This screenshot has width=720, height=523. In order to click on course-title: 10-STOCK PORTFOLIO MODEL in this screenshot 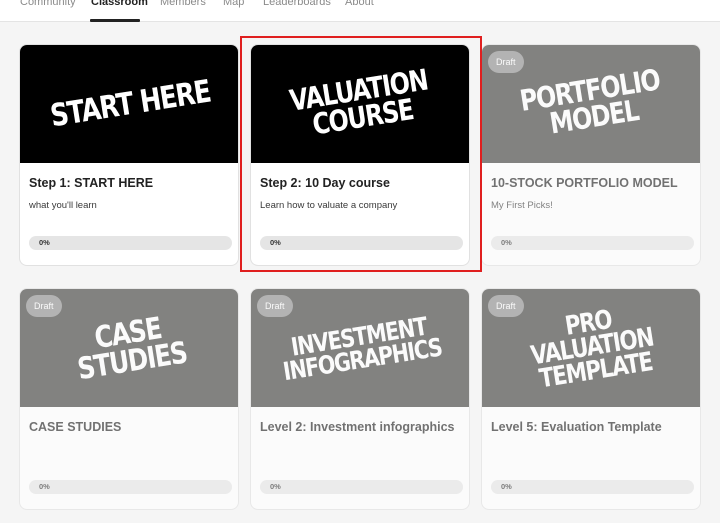, I will do `click(584, 183)`.